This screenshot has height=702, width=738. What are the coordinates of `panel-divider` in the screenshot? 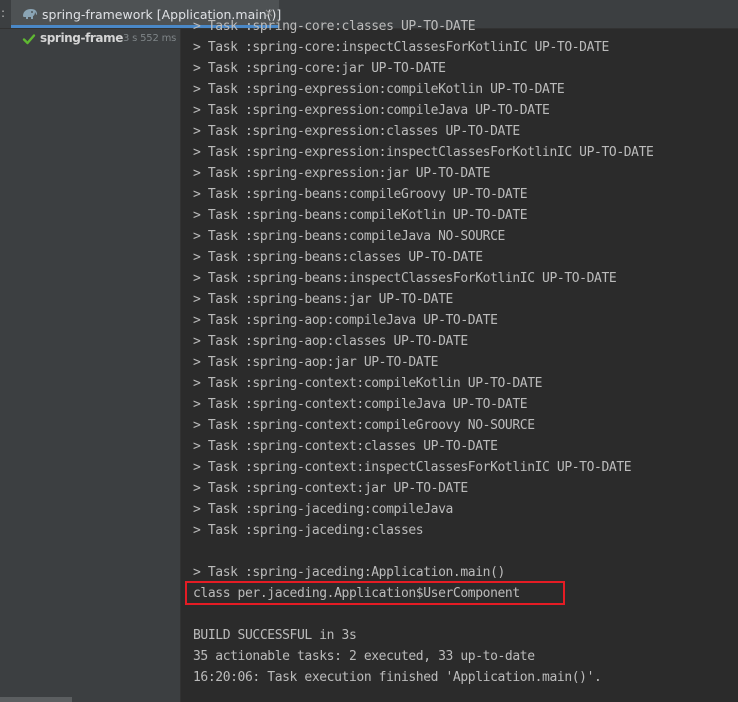 It's located at (180, 365).